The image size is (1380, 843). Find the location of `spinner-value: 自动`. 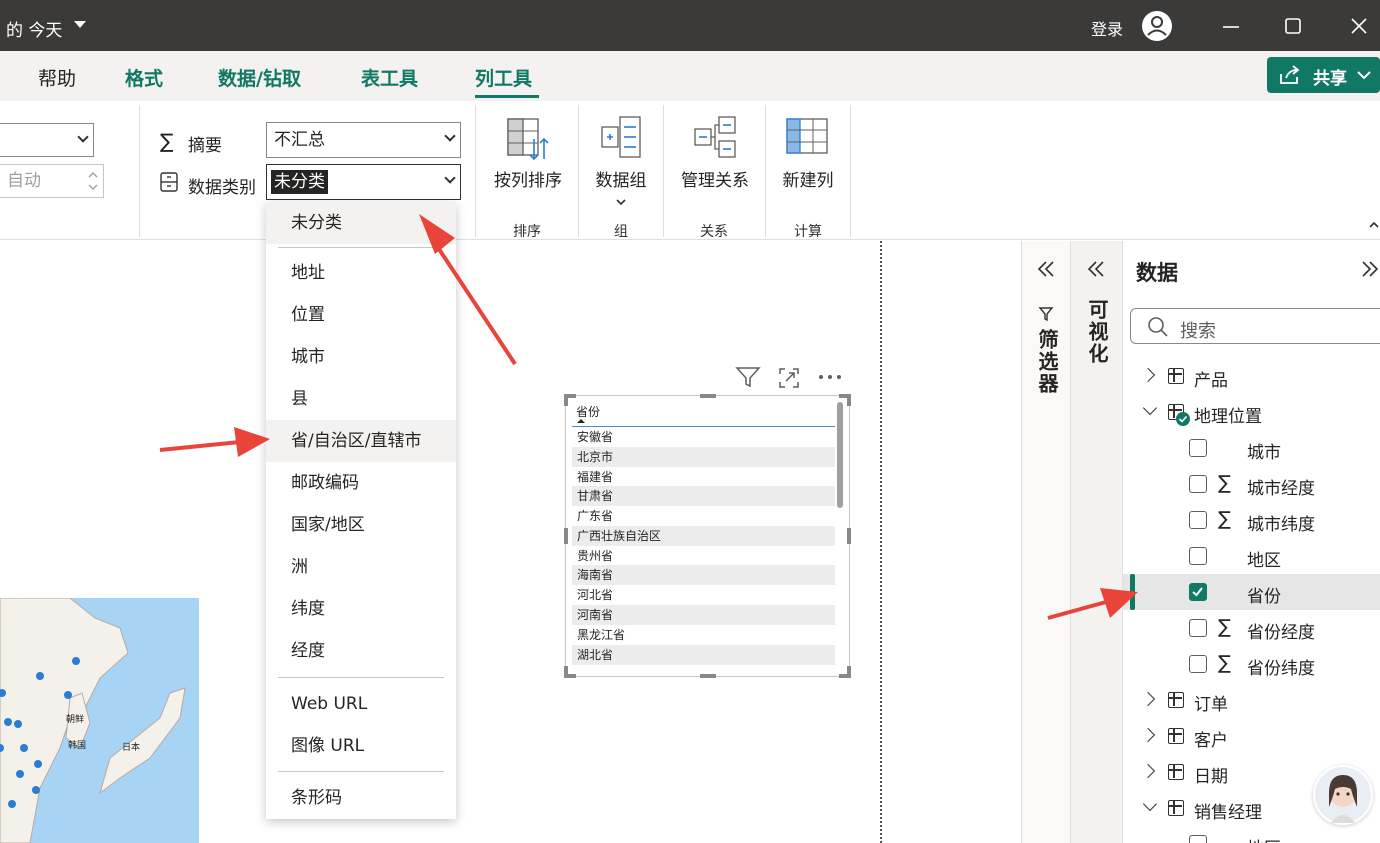

spinner-value: 自动 is located at coordinates (24, 181).